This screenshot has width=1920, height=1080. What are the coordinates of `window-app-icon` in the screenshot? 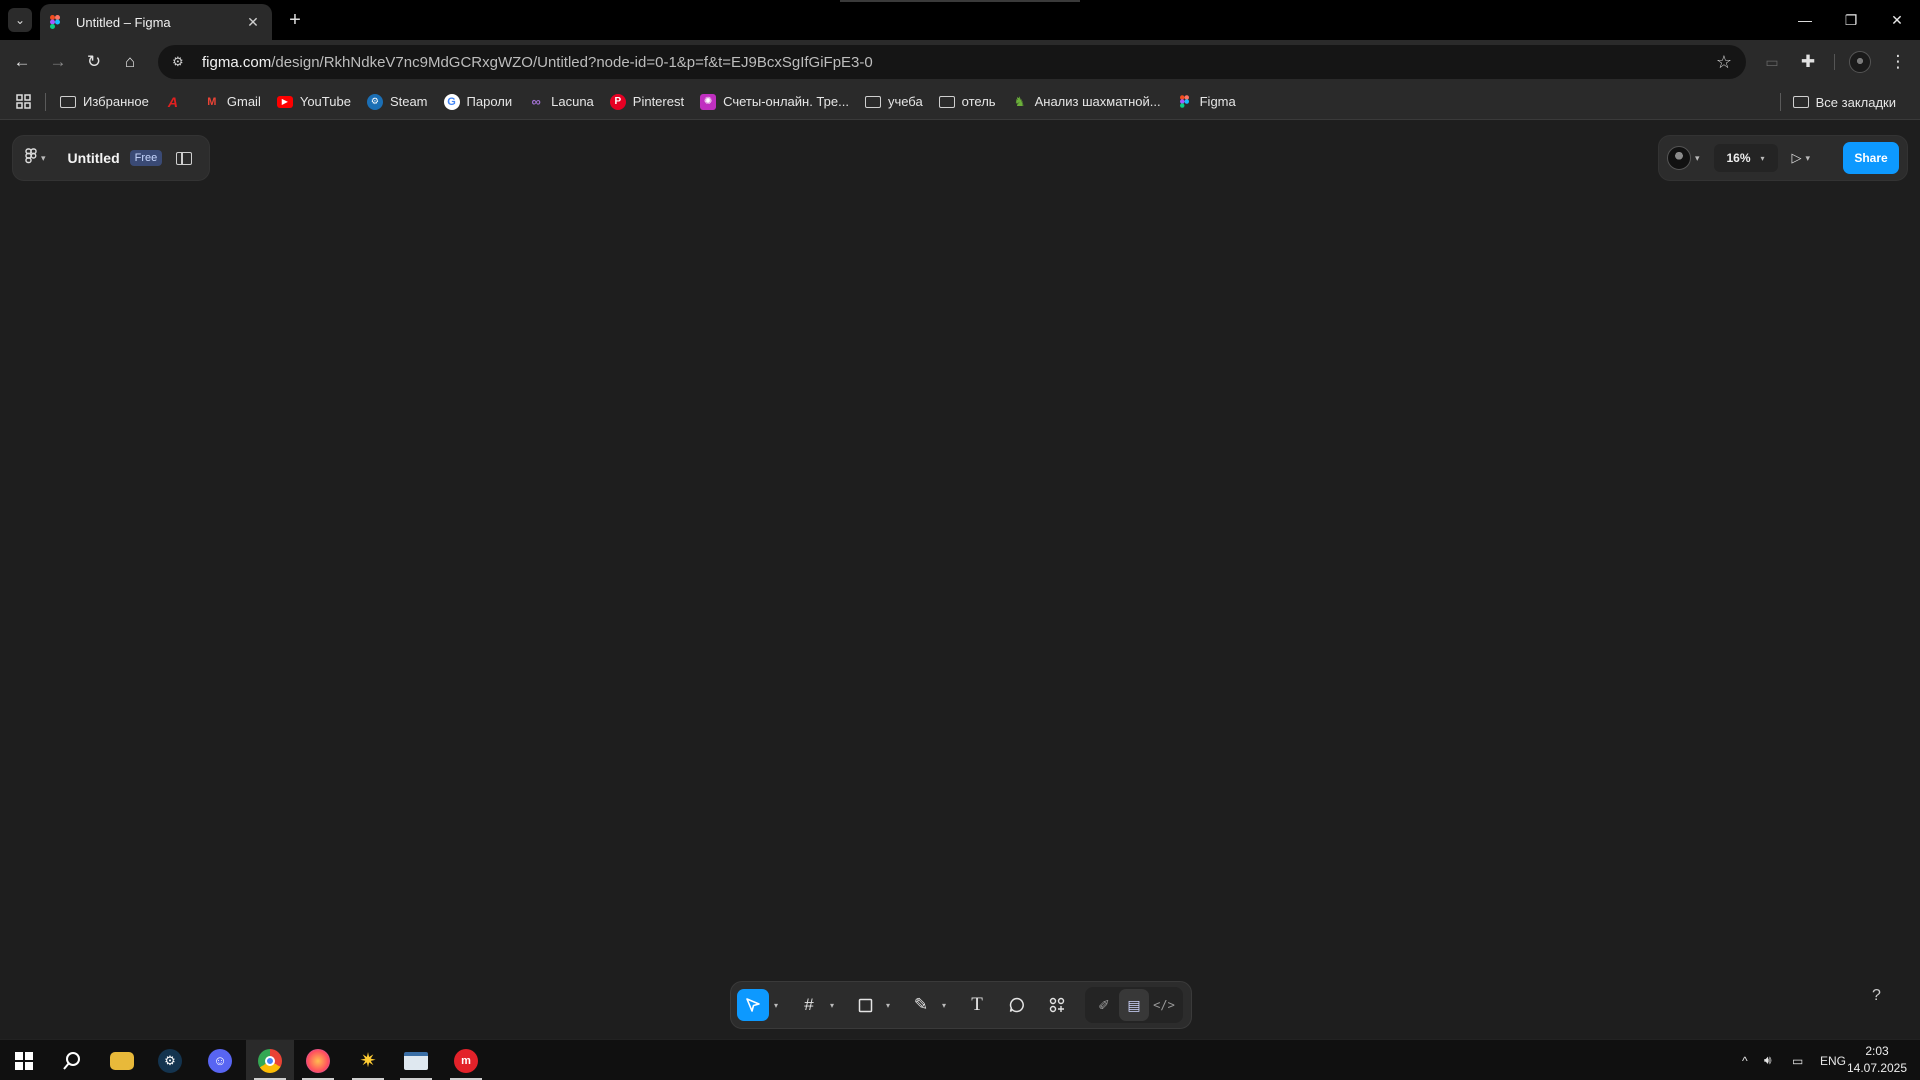 It's located at (416, 1060).